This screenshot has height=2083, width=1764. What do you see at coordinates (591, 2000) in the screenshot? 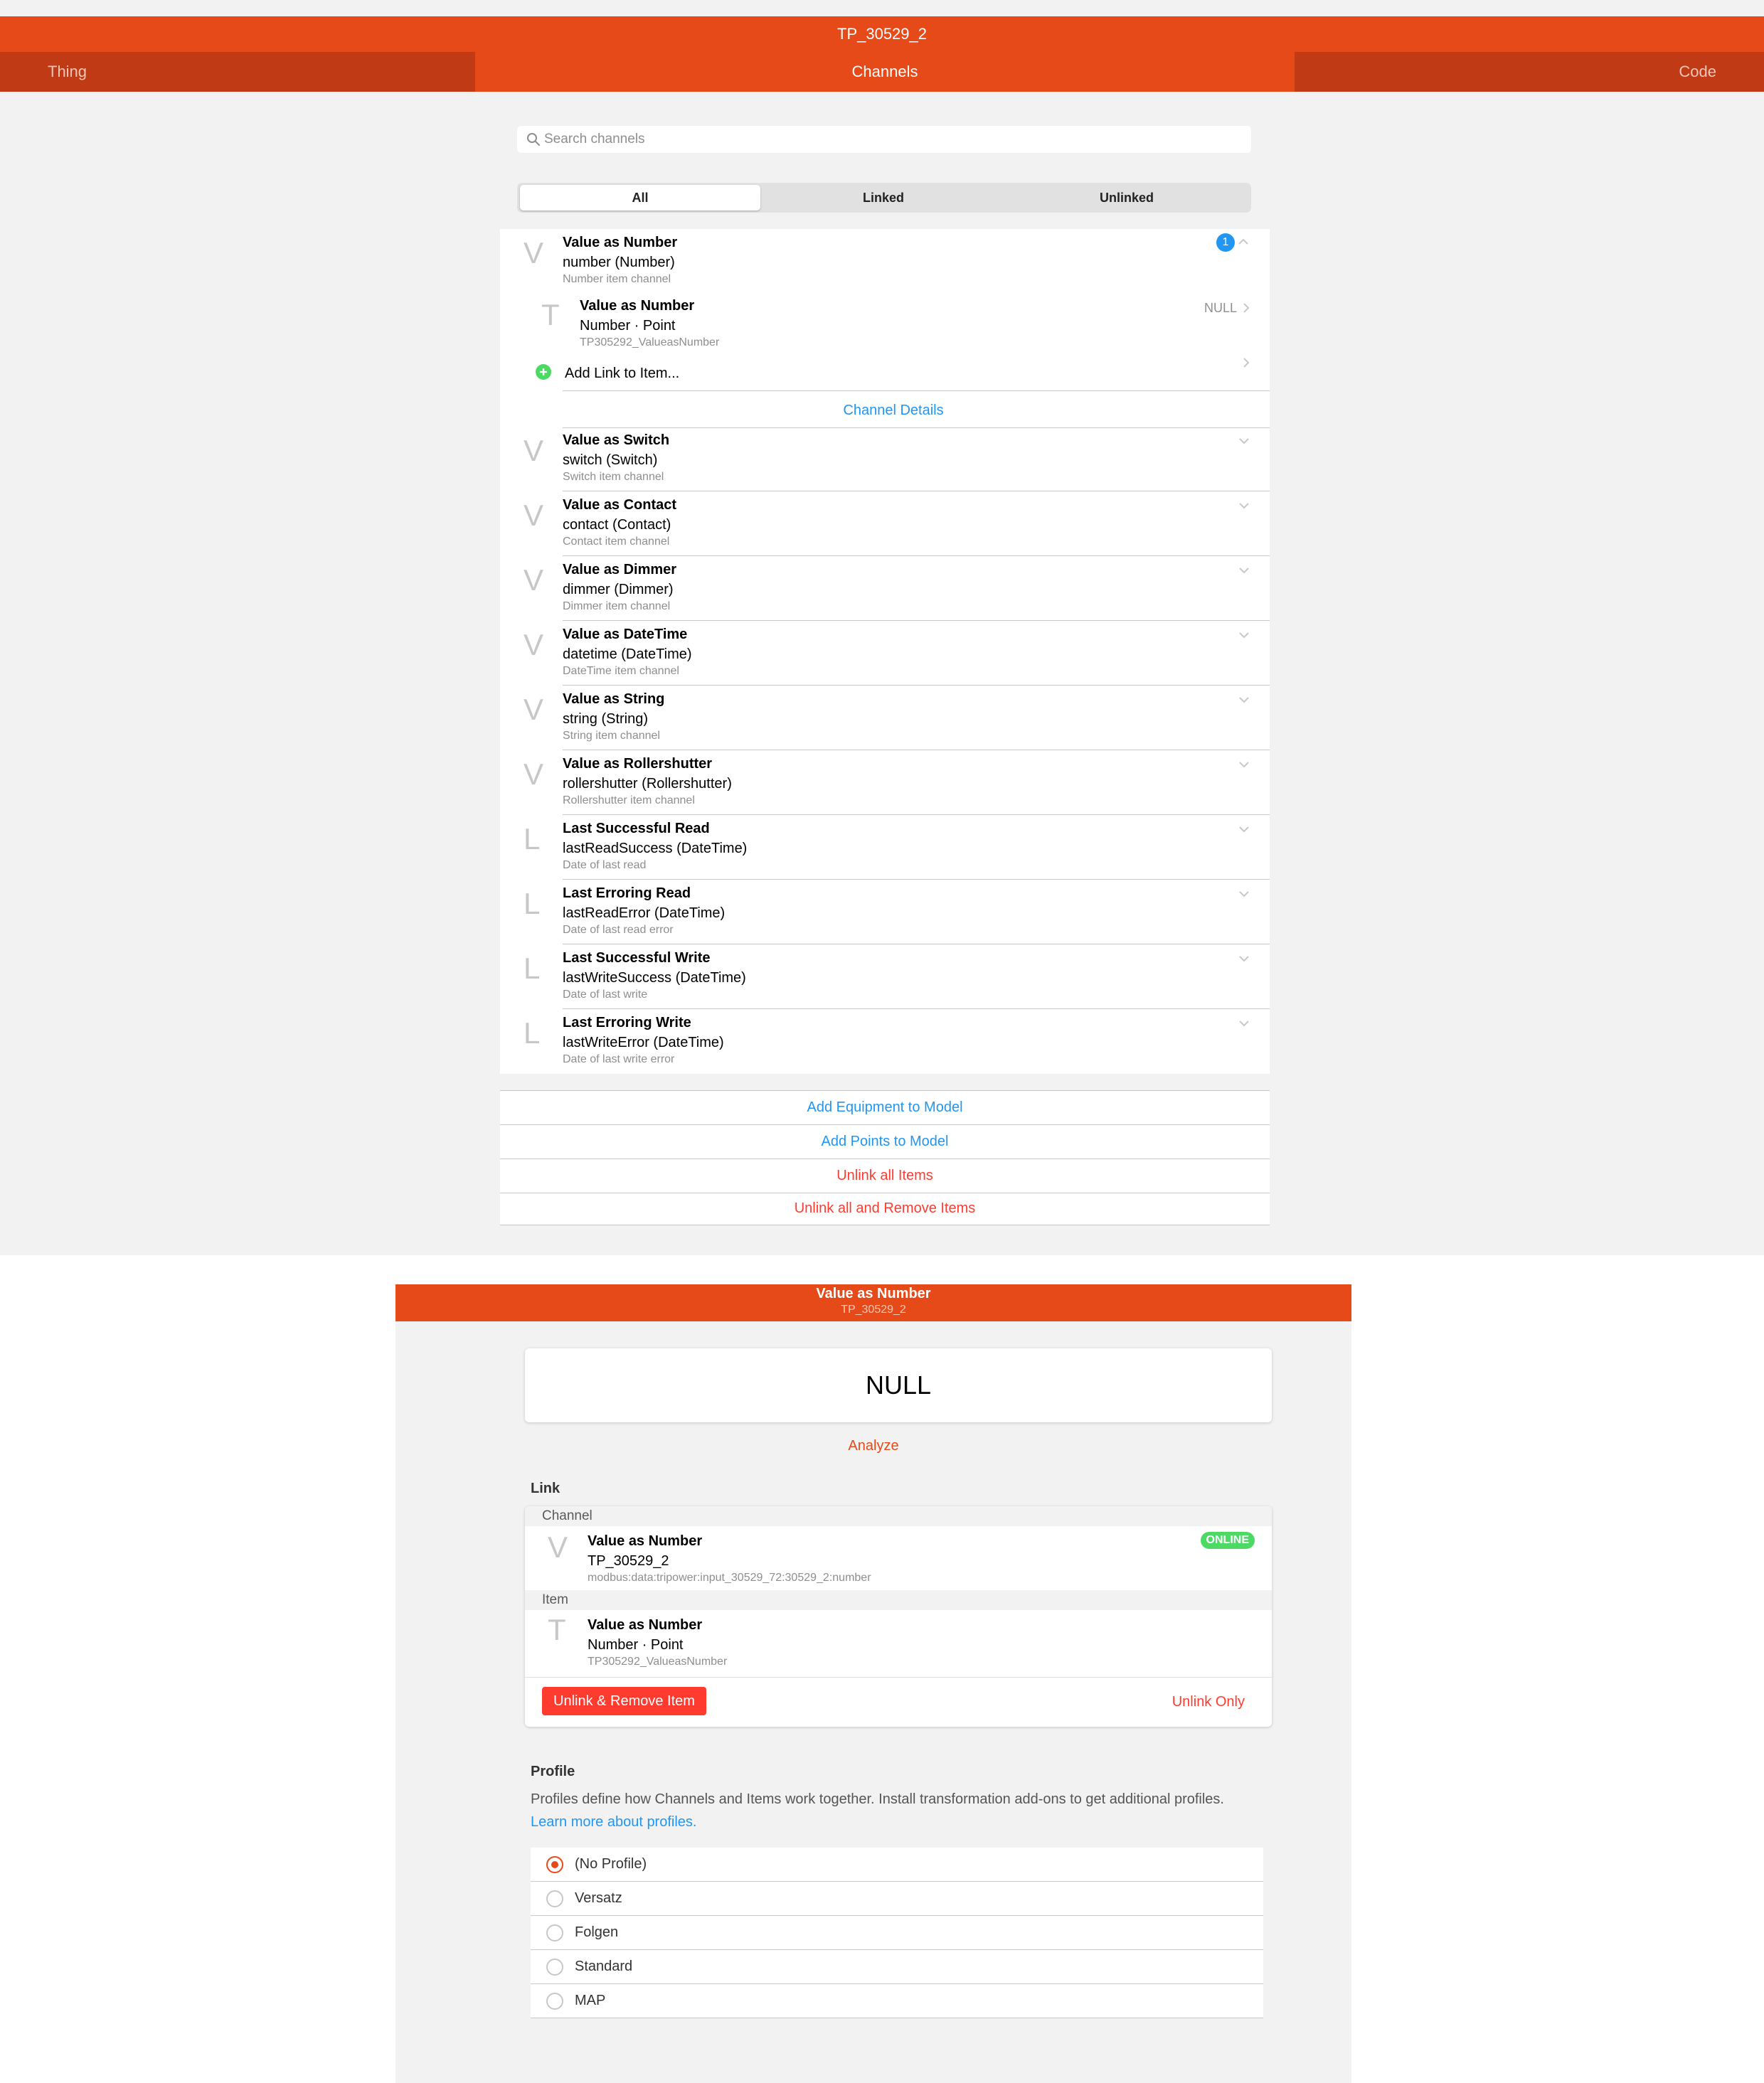
I see `profile-option-label: MAP` at bounding box center [591, 2000].